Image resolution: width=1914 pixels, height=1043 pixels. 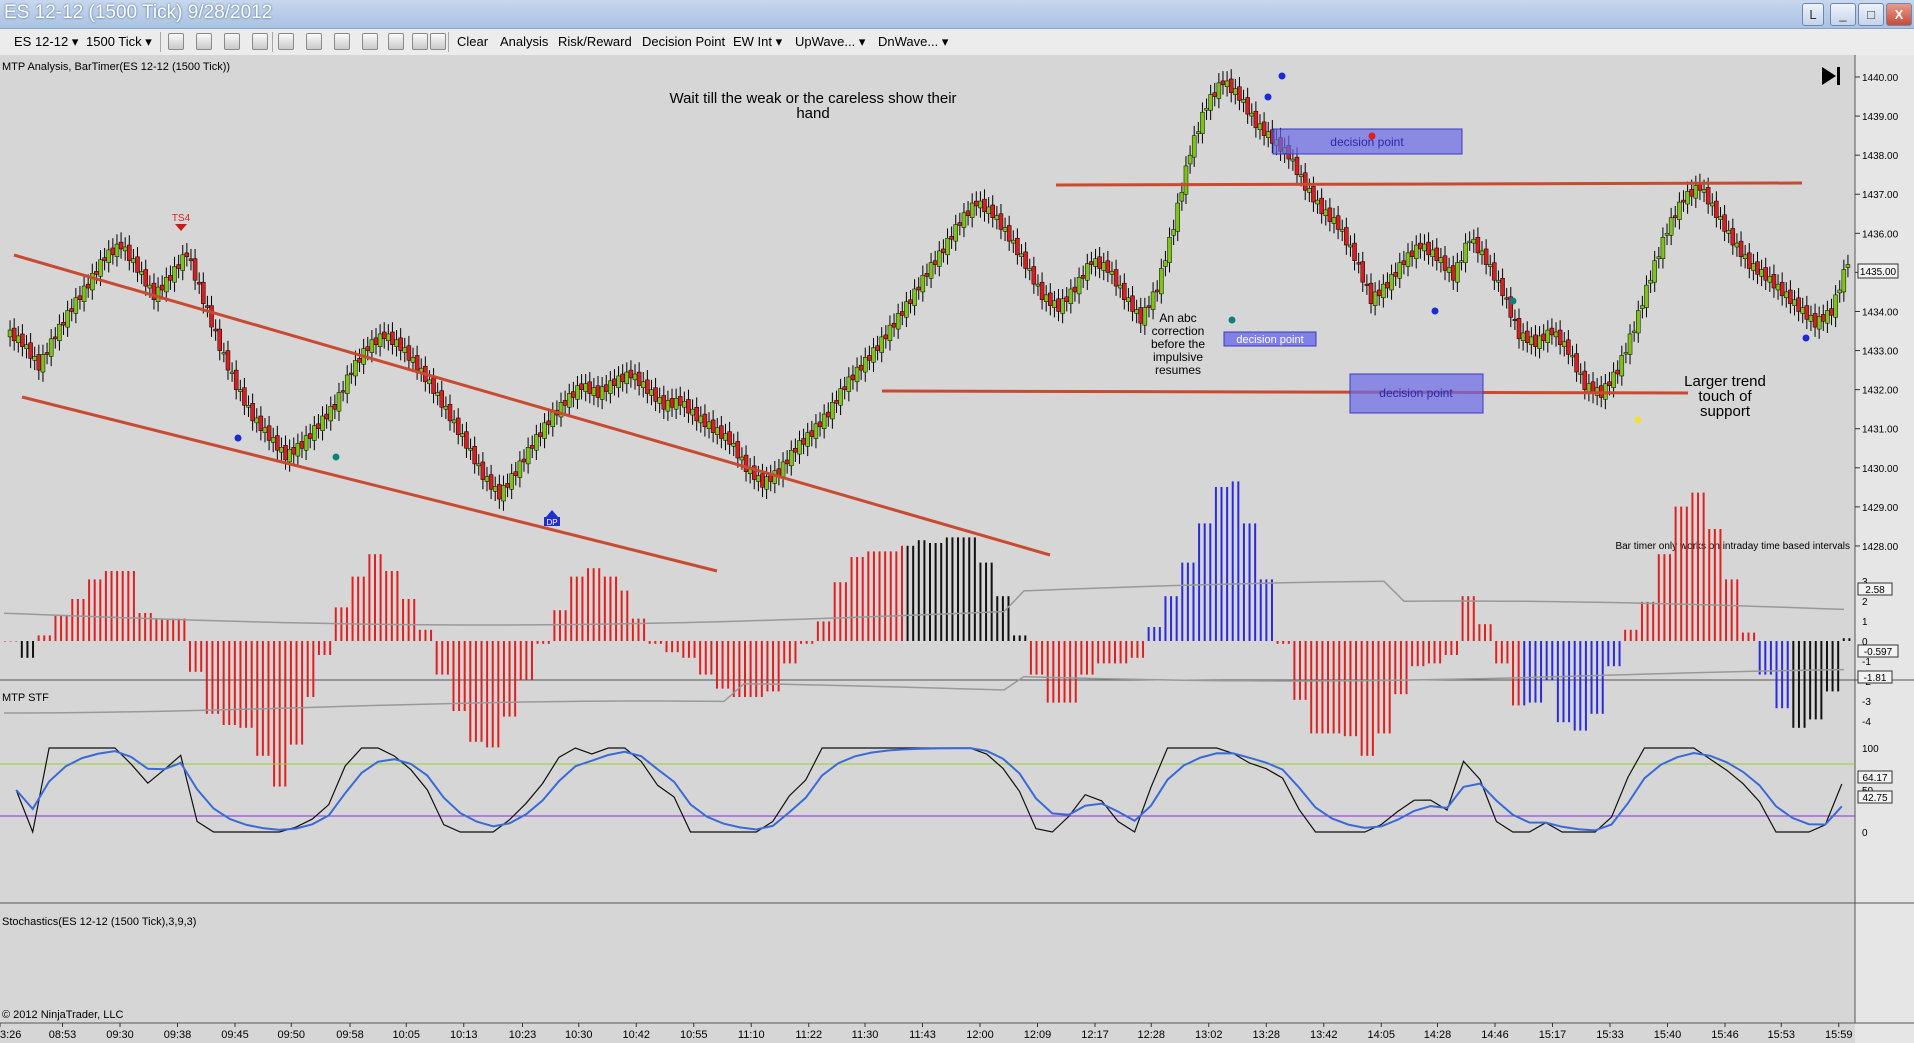 What do you see at coordinates (1429, 184) in the screenshot?
I see `resistance-line` at bounding box center [1429, 184].